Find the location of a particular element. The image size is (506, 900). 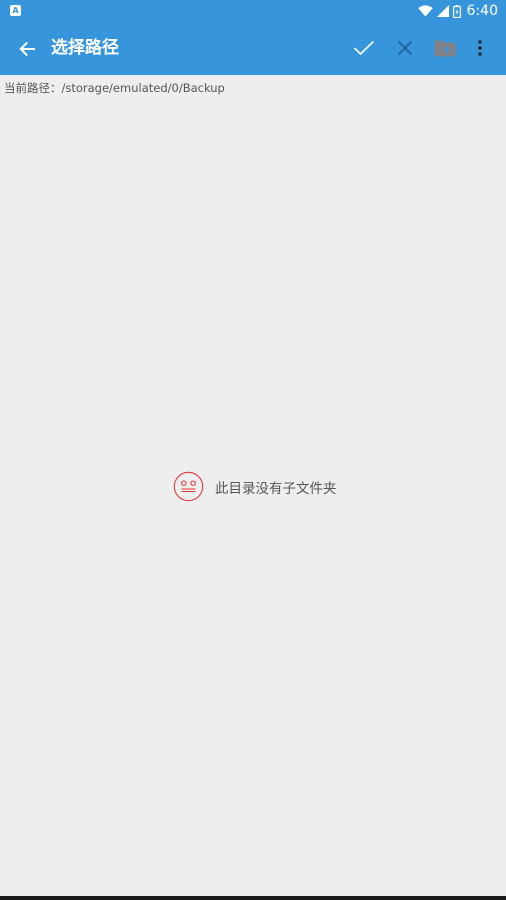

check-icon is located at coordinates (364, 48).